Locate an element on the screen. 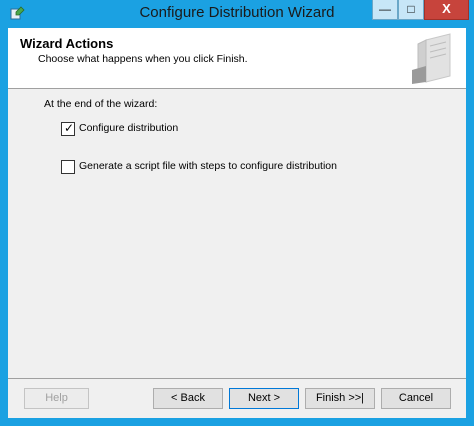 The image size is (474, 426). configure-distribution-checkbox: ✓ is located at coordinates (68, 128).